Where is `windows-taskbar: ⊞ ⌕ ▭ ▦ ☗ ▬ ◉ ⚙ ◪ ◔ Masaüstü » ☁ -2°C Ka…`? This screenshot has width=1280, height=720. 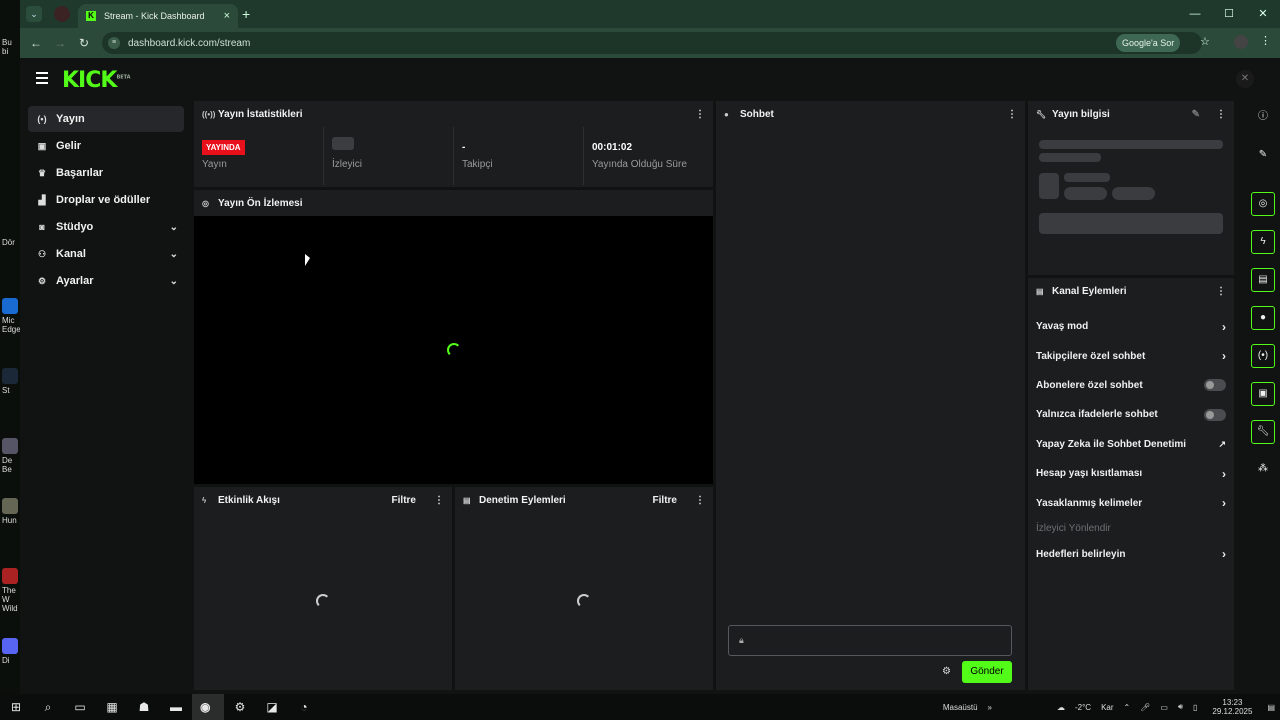
windows-taskbar: ⊞ ⌕ ▭ ▦ ☗ ▬ ◉ ⚙ ◪ ◔ Masaüstü » ☁ -2°C Ka… is located at coordinates (640, 707).